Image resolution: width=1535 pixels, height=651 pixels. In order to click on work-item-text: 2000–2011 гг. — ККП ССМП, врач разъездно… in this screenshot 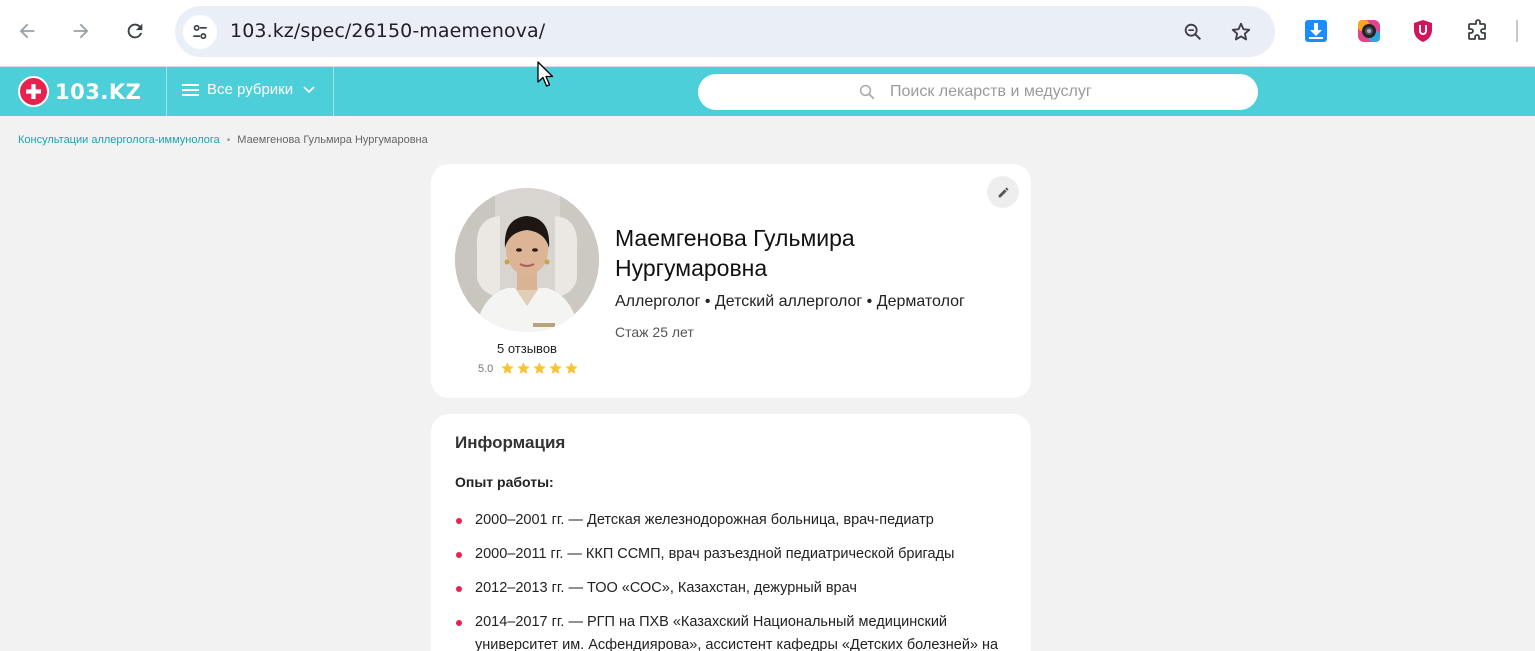, I will do `click(715, 554)`.